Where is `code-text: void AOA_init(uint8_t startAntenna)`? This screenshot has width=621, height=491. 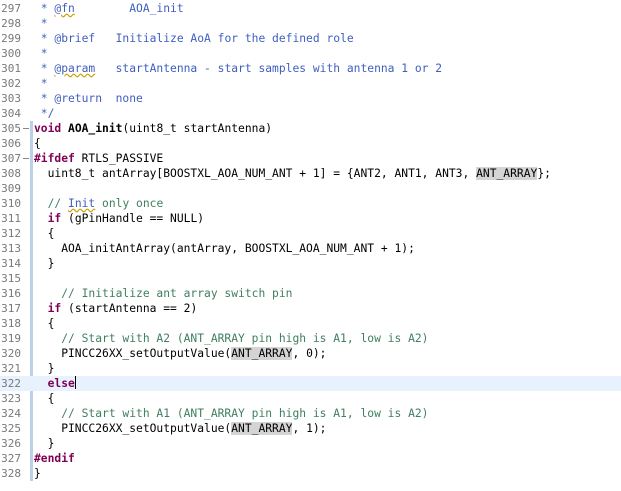 code-text: void AOA_init(uint8_t startAntenna) is located at coordinates (153, 128).